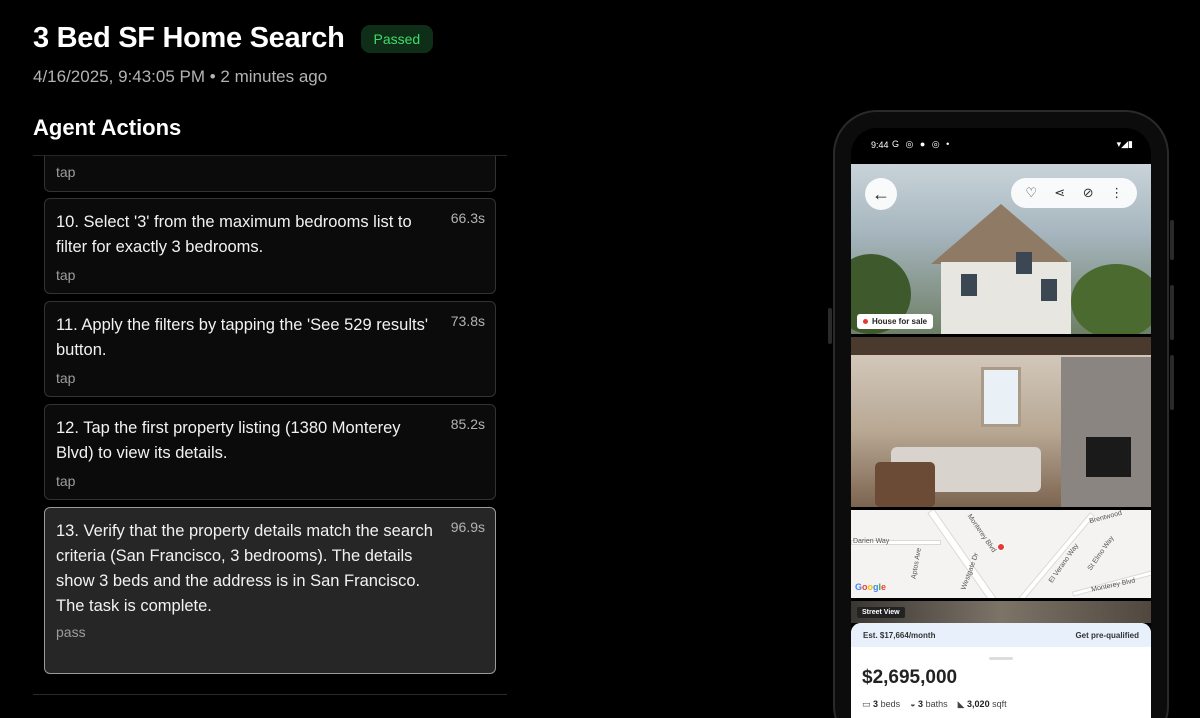  What do you see at coordinates (913, 704) in the screenshot?
I see `bath-icon: ◒` at bounding box center [913, 704].